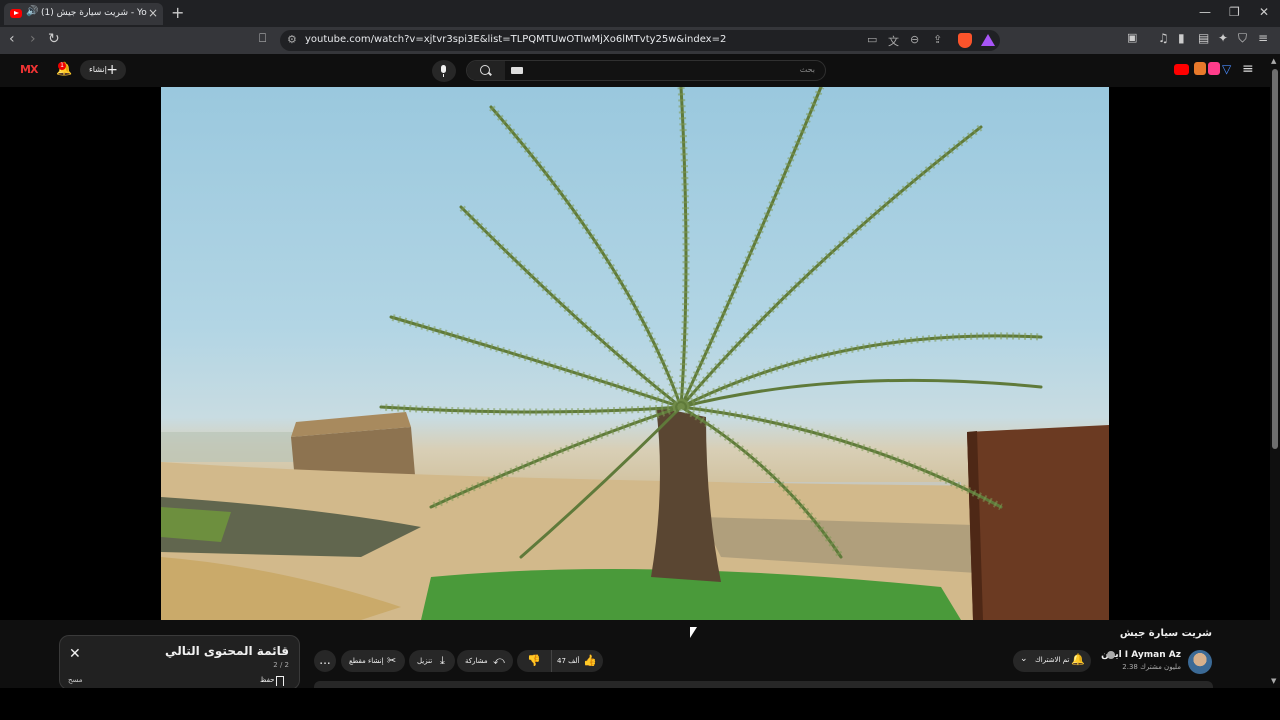 The image size is (1280, 720). What do you see at coordinates (1214, 68) in the screenshot?
I see `extension-puzzle-icon` at bounding box center [1214, 68].